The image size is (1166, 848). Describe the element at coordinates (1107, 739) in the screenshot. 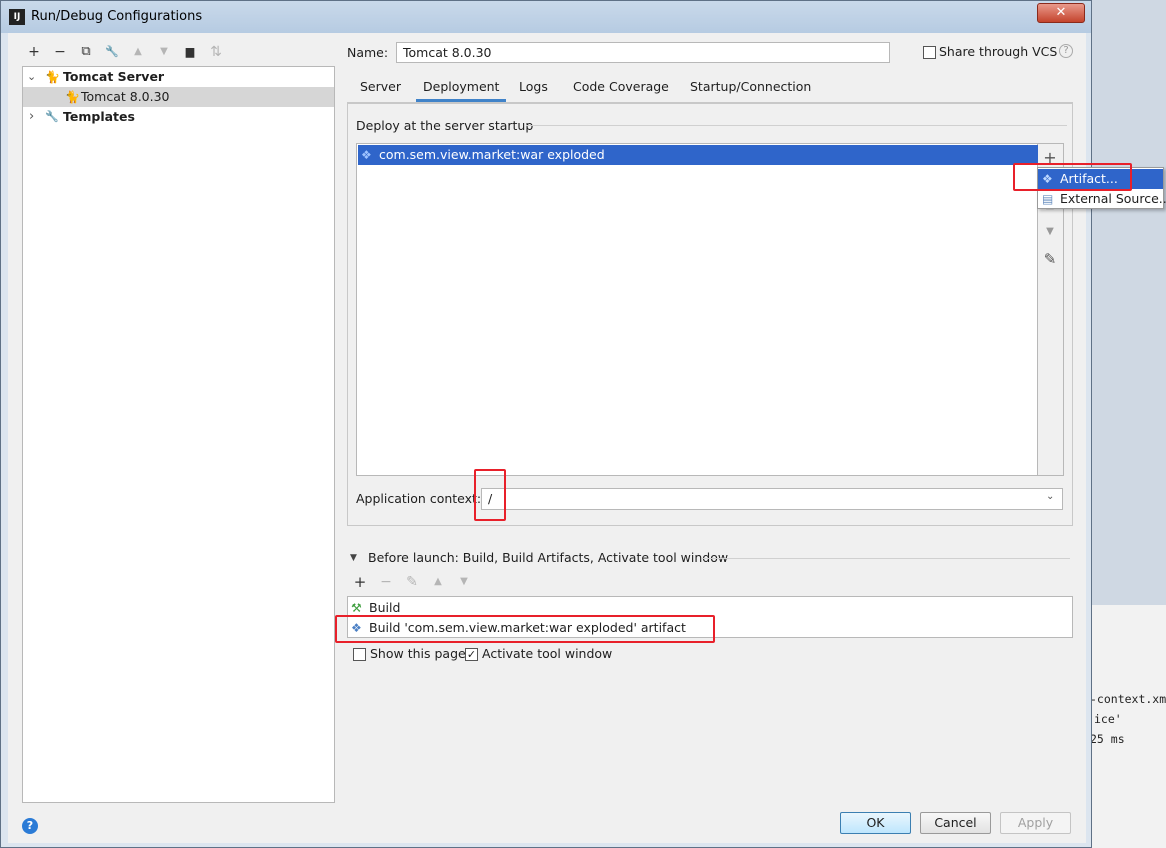

I see `background-code-line: 25 ms` at that location.